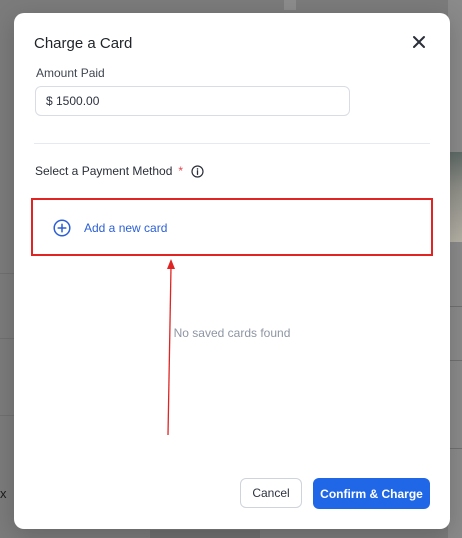 The height and width of the screenshot is (538, 462). I want to click on background-image, so click(455, 197).